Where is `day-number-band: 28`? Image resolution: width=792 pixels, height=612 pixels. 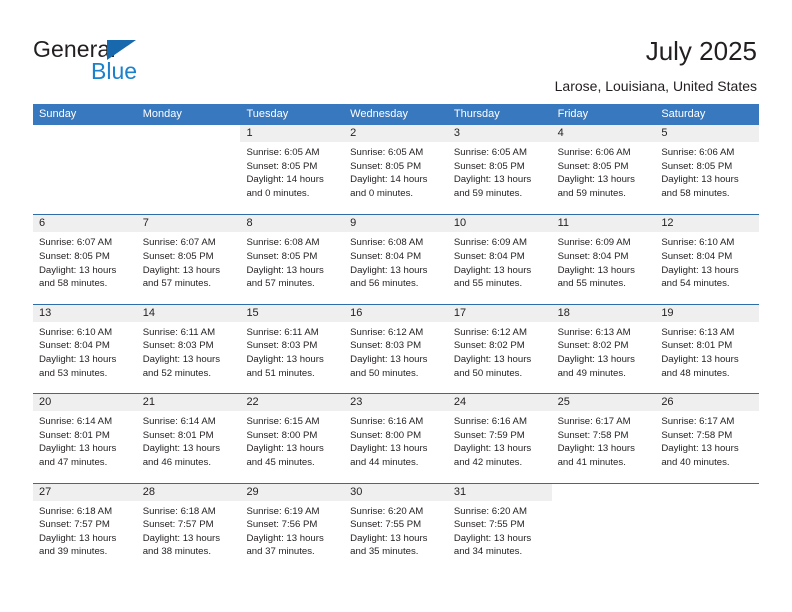 day-number-band: 28 is located at coordinates (188, 492).